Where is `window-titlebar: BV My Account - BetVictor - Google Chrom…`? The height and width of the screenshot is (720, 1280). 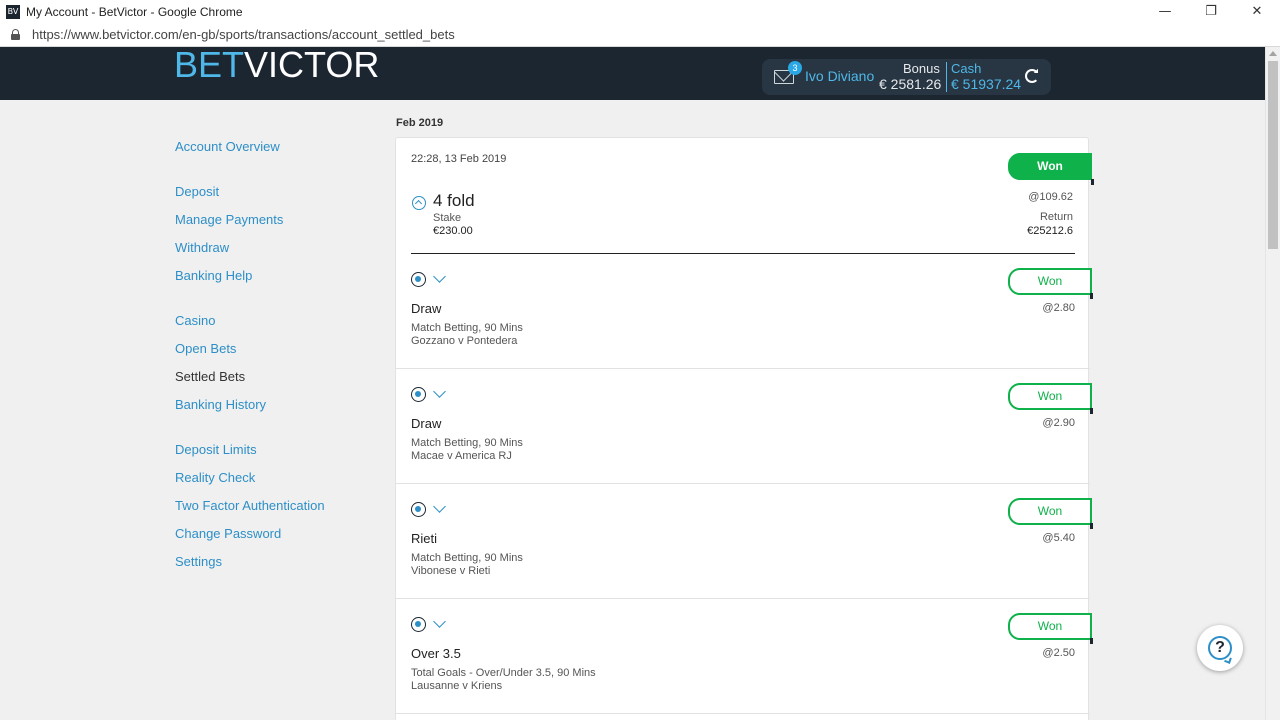
window-titlebar: BV My Account - BetVictor - Google Chrom… is located at coordinates (640, 11).